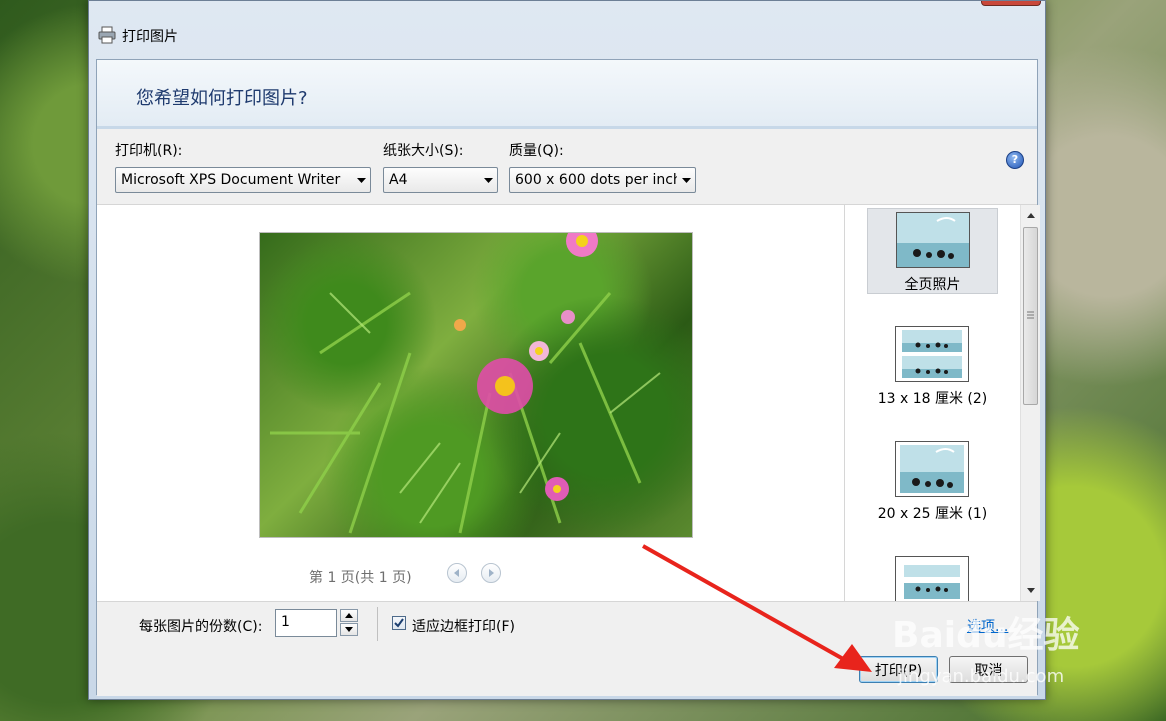 The height and width of the screenshot is (721, 1166). Describe the element at coordinates (567, 671) in the screenshot. I see `button-row: 打印(P) 取消` at that location.